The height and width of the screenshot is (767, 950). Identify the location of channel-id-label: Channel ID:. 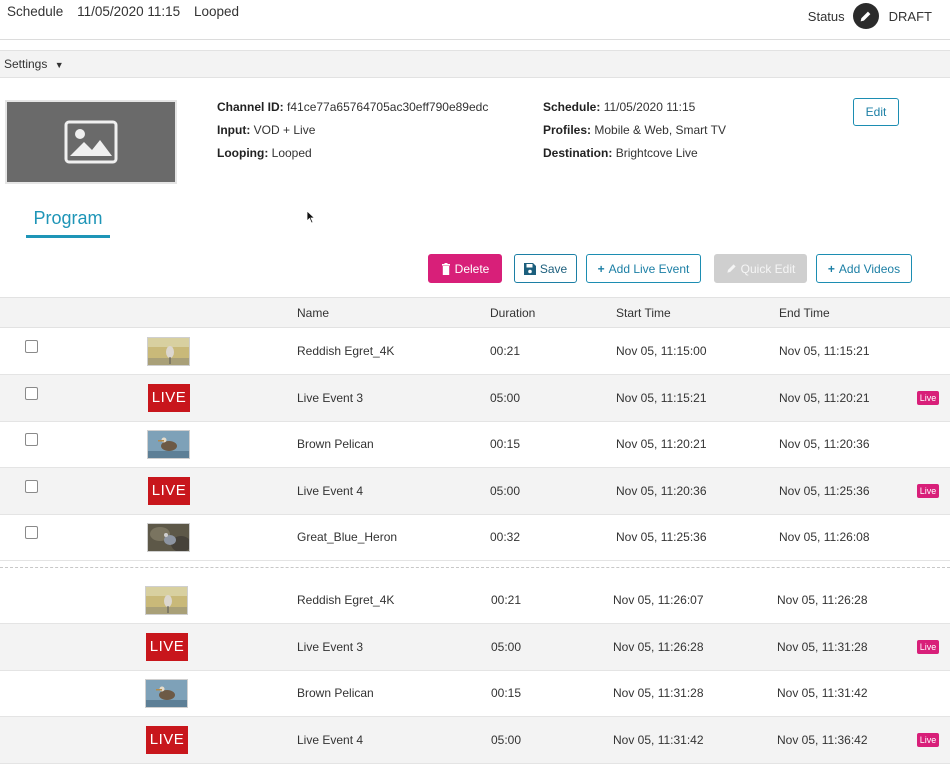
(250, 107).